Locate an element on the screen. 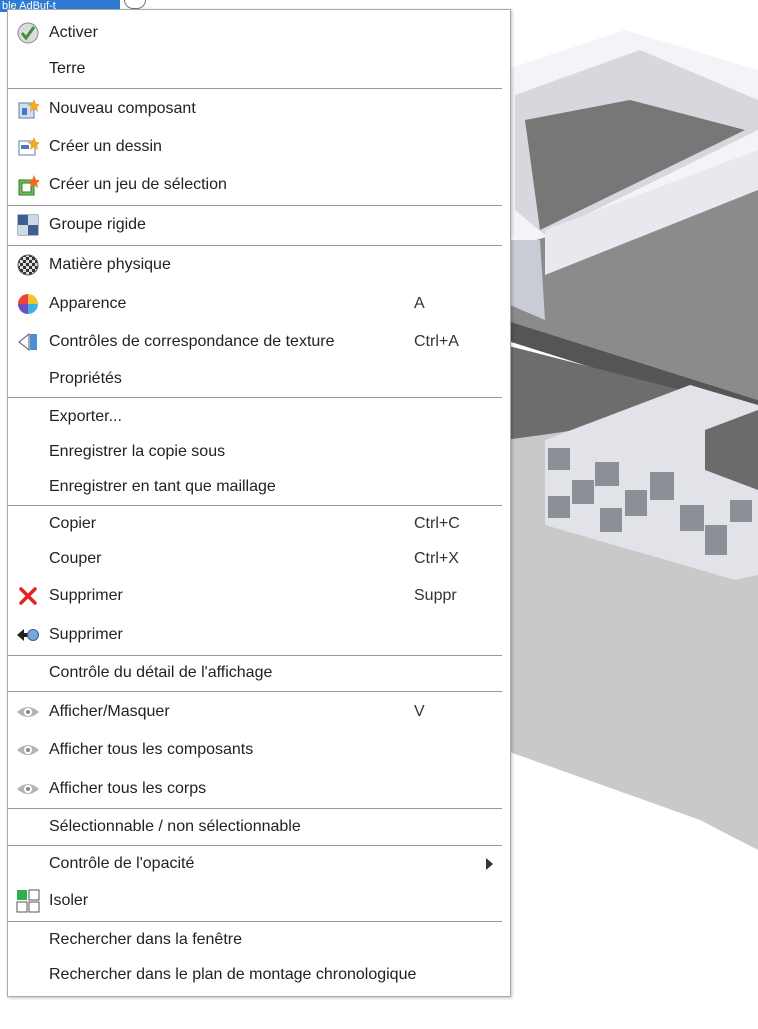 The width and height of the screenshot is (758, 1029). menu-shortcut: Ctrl+C is located at coordinates (437, 523).